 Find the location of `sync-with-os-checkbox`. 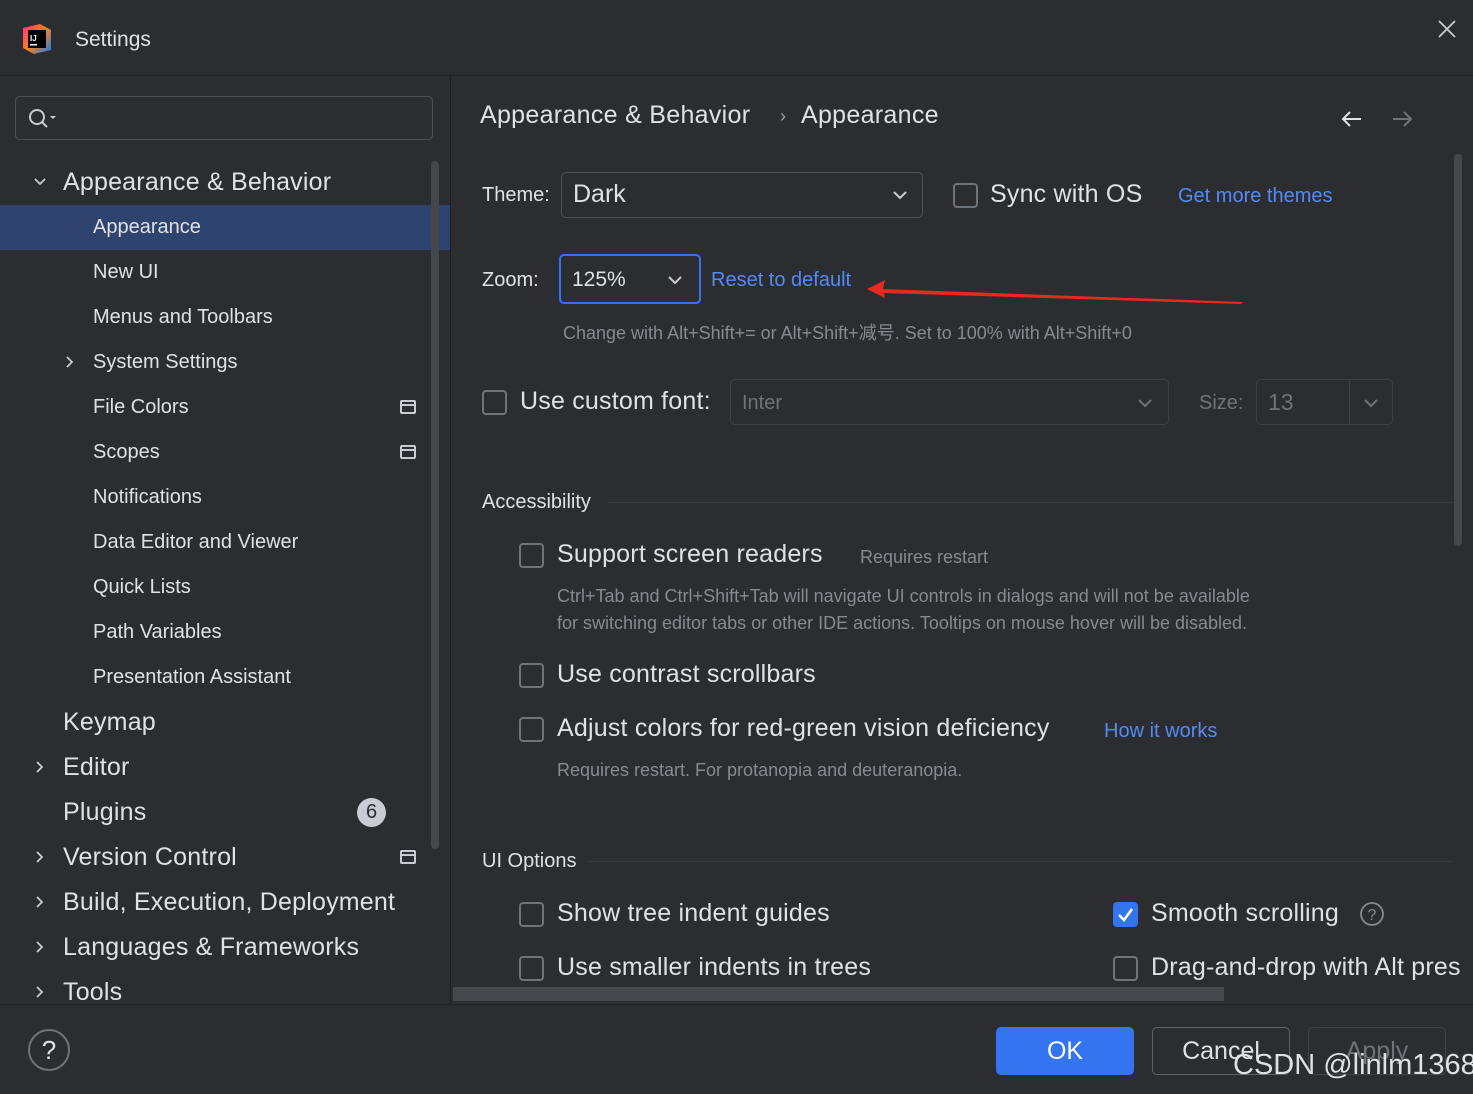

sync-with-os-checkbox is located at coordinates (965, 195).